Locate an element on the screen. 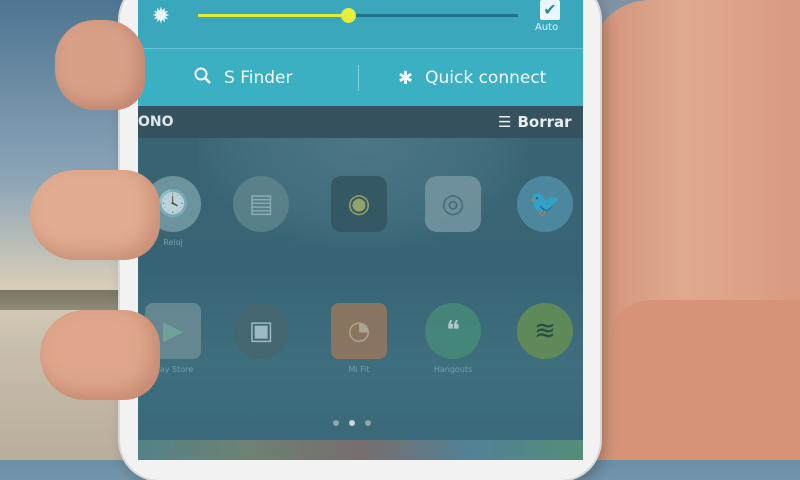  quick-connect-button: ✱ Quick connect is located at coordinates (472, 78).